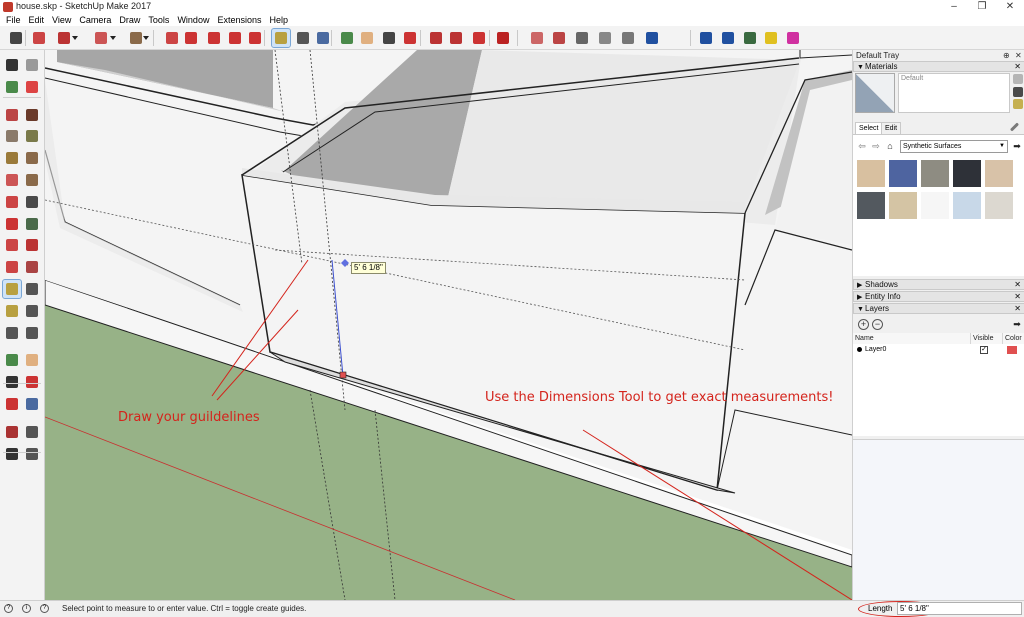 The height and width of the screenshot is (617, 1024). What do you see at coordinates (193, 20) in the screenshot?
I see `menu-window: Window` at bounding box center [193, 20].